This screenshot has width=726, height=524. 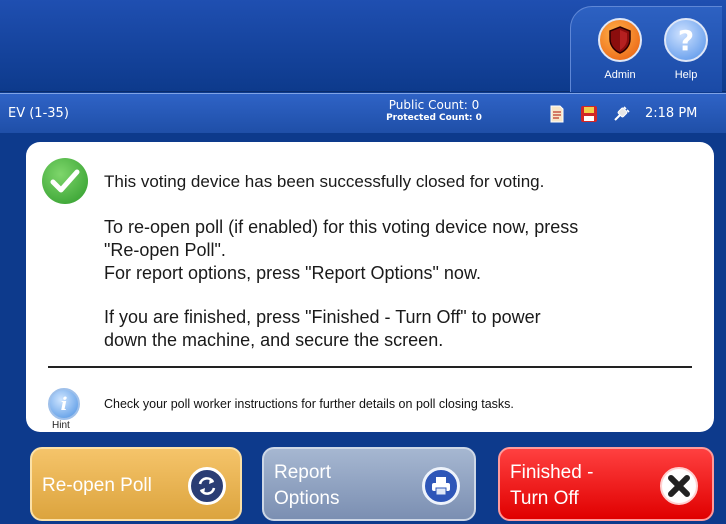 I want to click on finished-label: Finished - Turn Off, so click(x=570, y=486).